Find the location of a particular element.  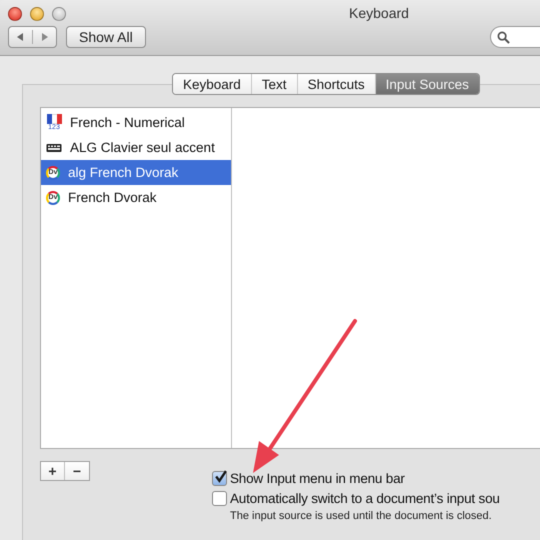

tab: Shortcuts is located at coordinates (337, 84).